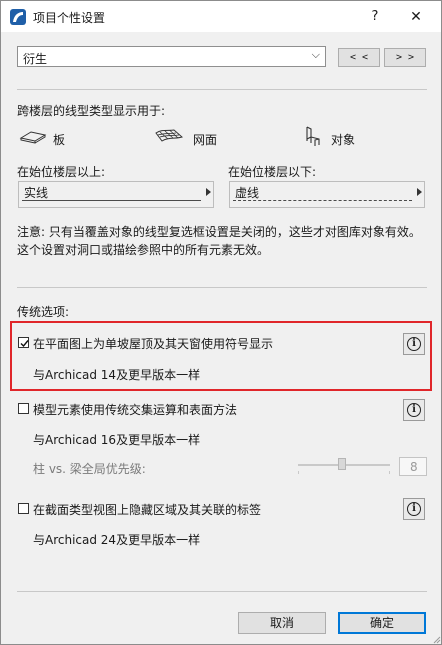  What do you see at coordinates (116, 194) in the screenshot?
I see `above-linetype-dropdown: 实线` at bounding box center [116, 194].